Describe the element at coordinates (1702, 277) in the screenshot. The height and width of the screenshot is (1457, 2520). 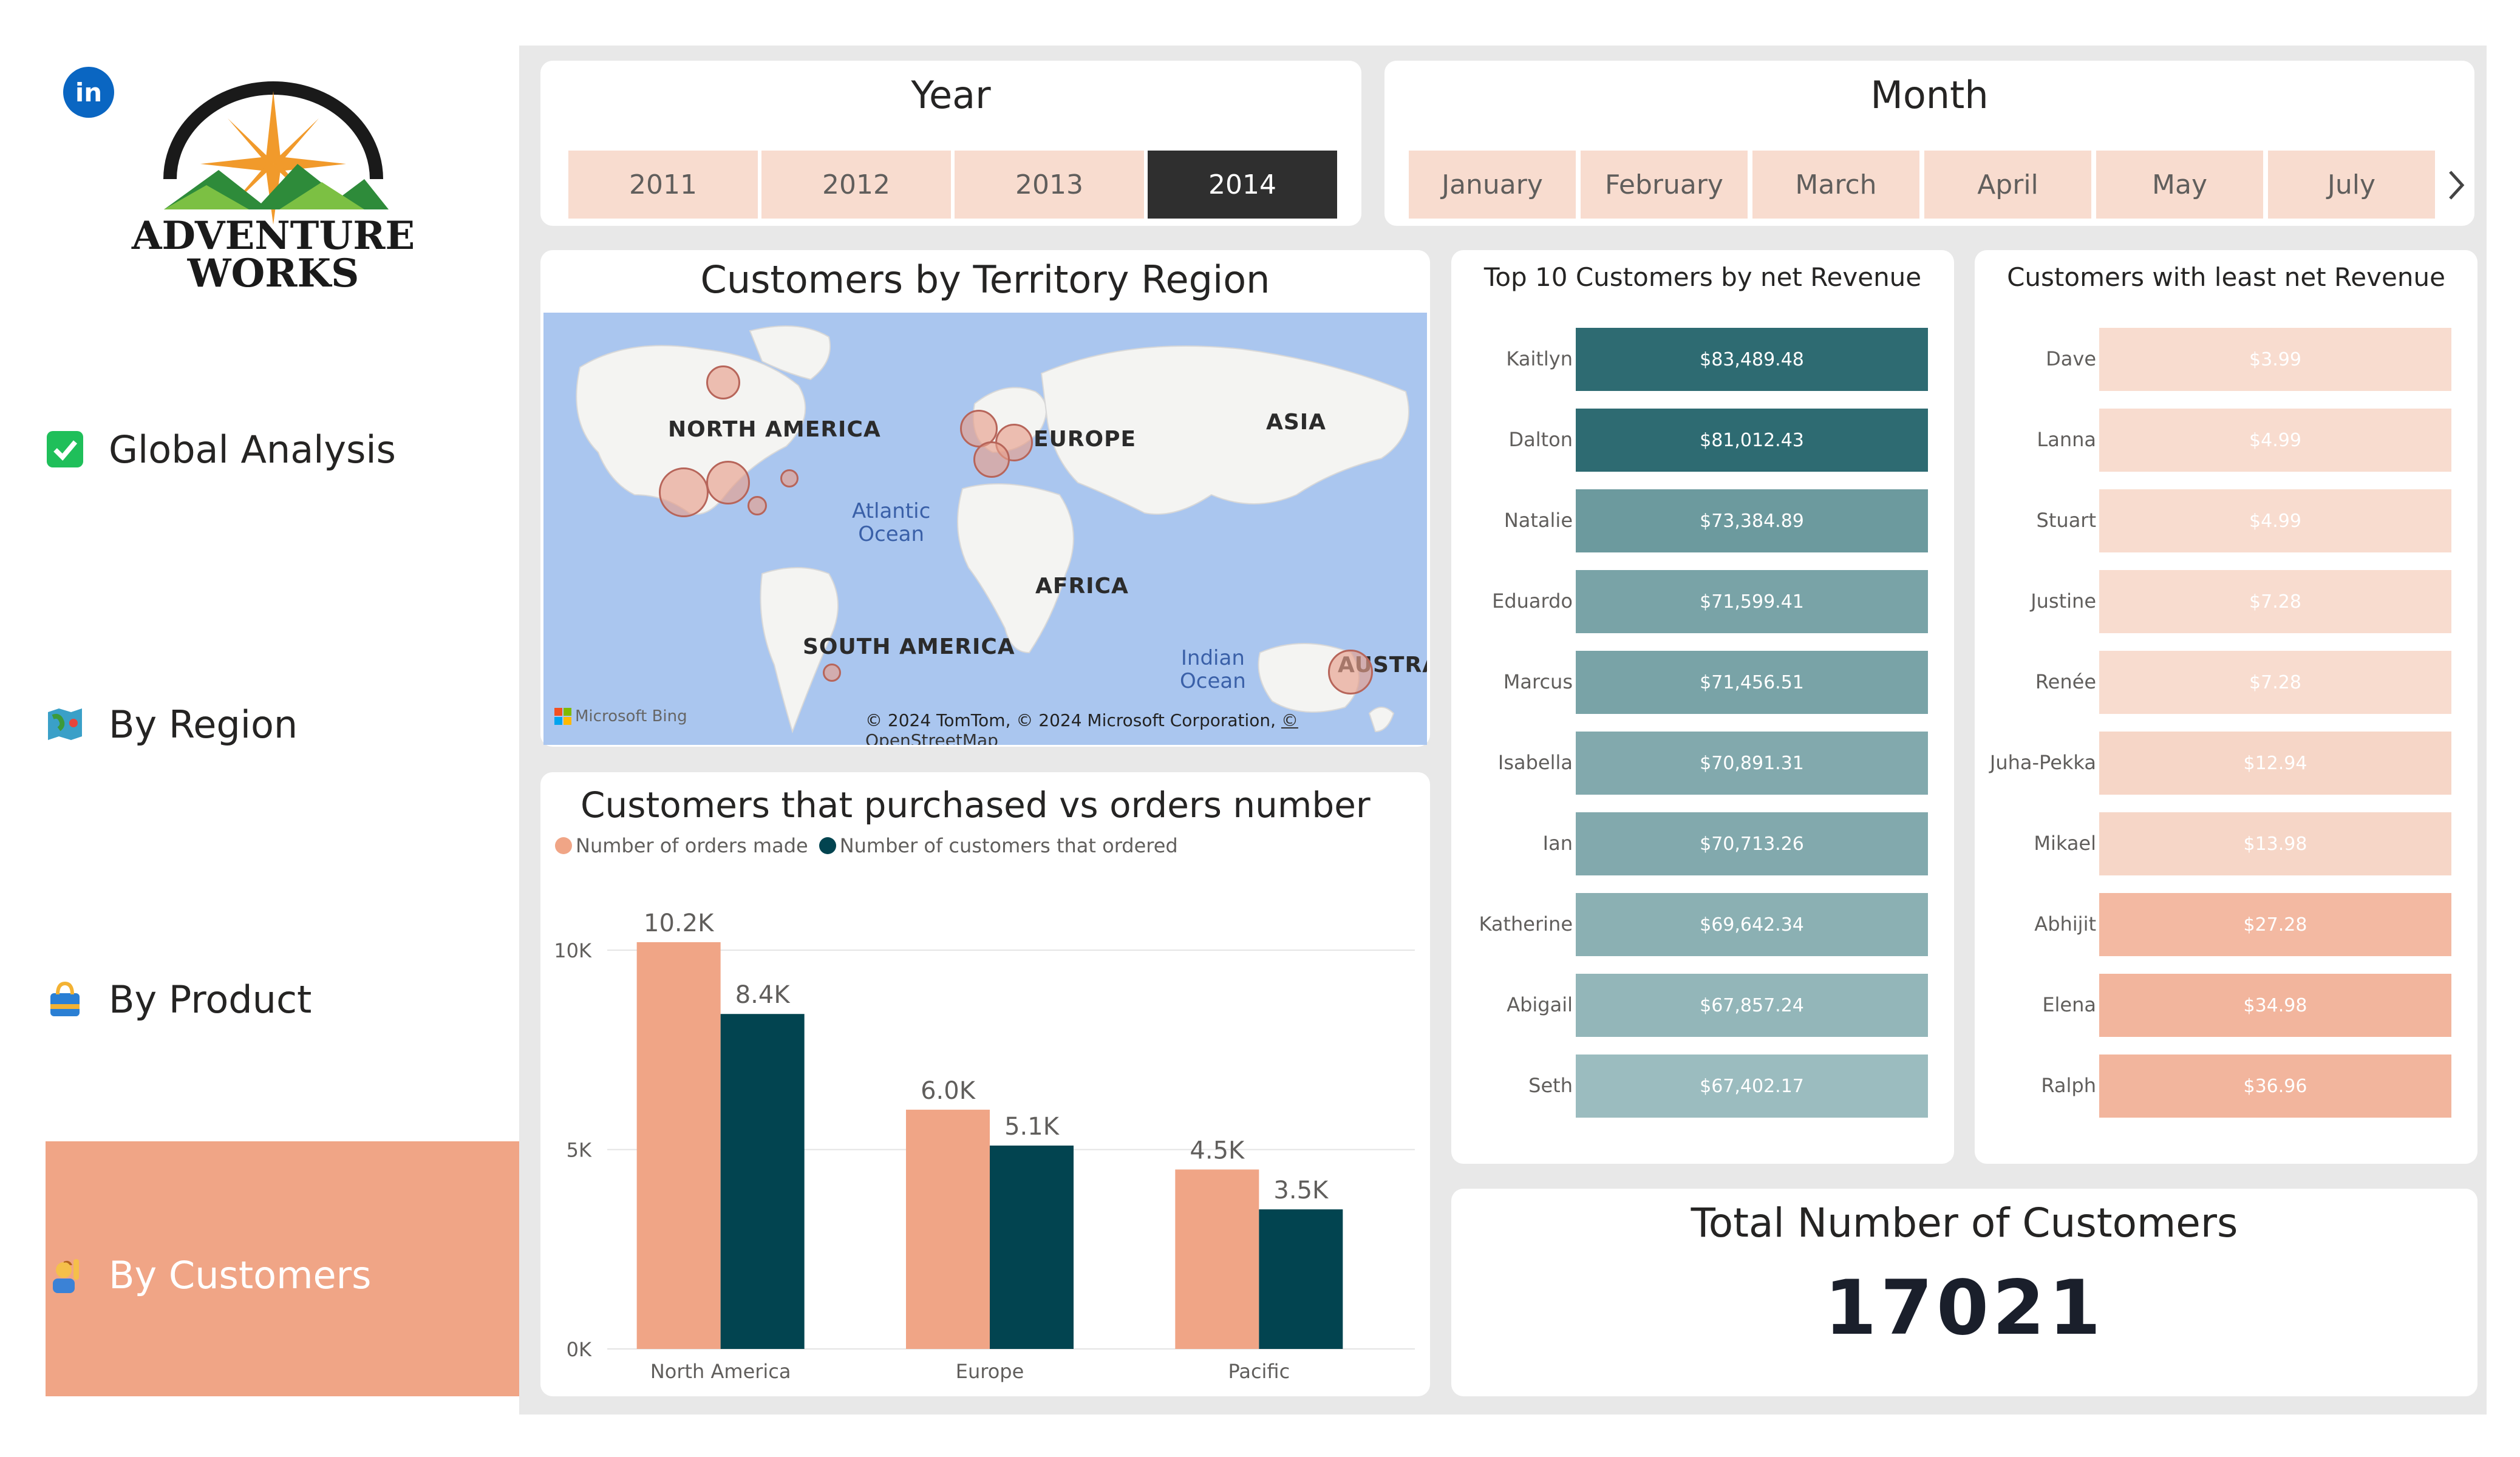
I see `top-customers-title: Top 10 Customers by net Revenue` at that location.